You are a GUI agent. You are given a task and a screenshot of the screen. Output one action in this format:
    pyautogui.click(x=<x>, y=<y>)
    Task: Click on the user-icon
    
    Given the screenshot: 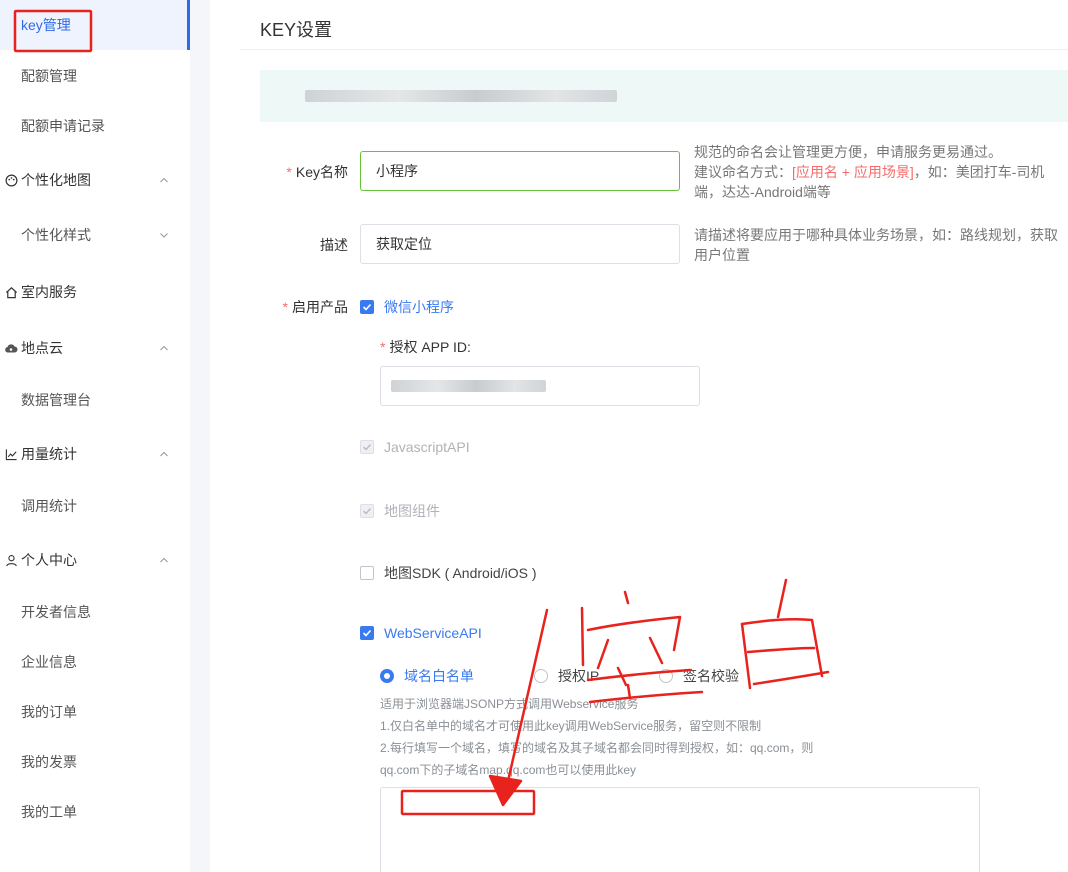 What is the action you would take?
    pyautogui.click(x=11, y=560)
    